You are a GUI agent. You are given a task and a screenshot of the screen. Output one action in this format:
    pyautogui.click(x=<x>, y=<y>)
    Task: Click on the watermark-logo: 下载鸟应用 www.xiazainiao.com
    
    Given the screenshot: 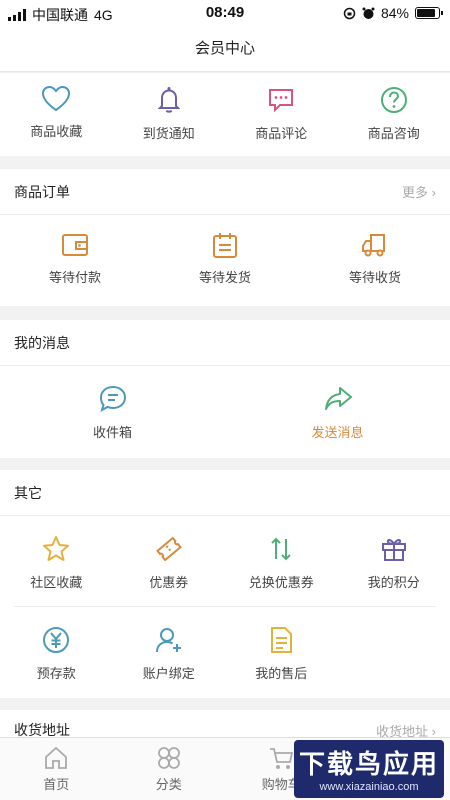 What is the action you would take?
    pyautogui.click(x=369, y=769)
    